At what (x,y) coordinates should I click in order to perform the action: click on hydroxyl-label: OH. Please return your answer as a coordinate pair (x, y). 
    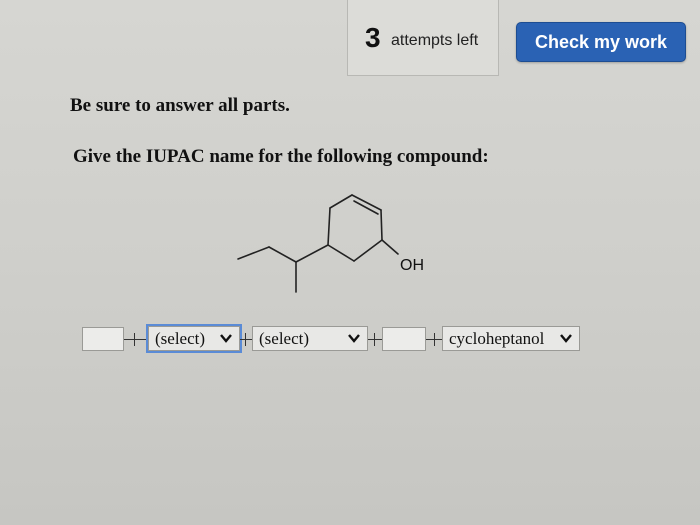
    Looking at the image, I should click on (412, 265).